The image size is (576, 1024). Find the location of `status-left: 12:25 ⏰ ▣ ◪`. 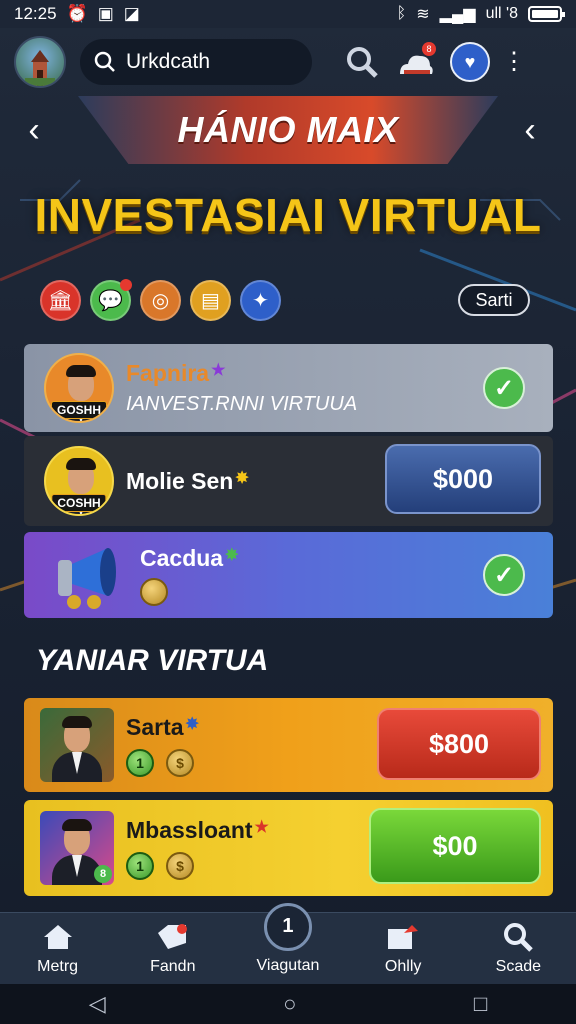

status-left: 12:25 ⏰ ▣ ◪ is located at coordinates (77, 14).